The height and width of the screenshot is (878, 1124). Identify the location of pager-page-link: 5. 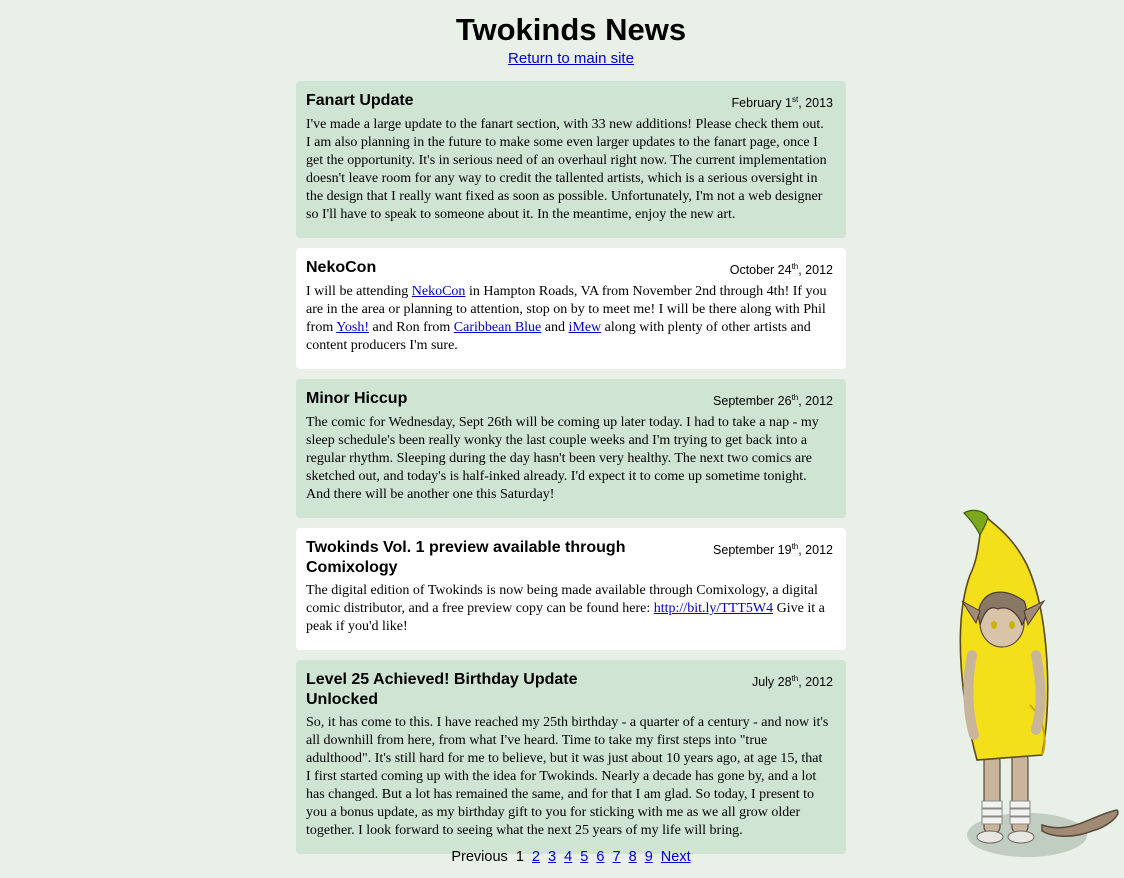
(584, 857).